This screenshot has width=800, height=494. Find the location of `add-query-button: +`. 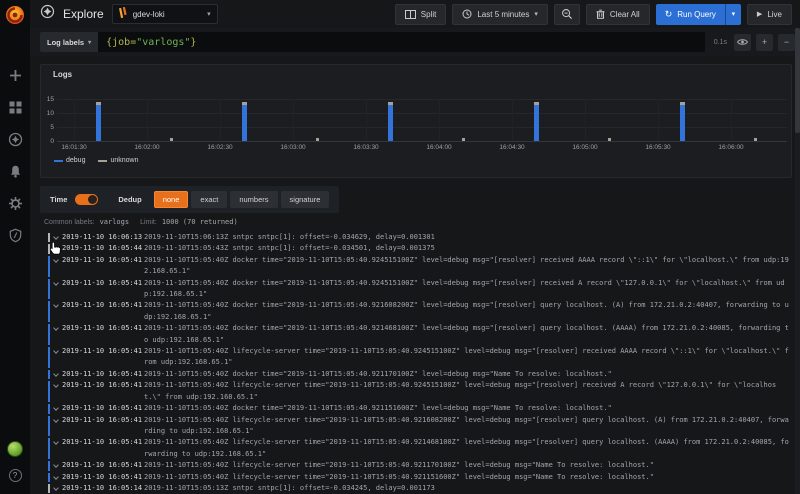

add-query-button: + is located at coordinates (764, 42).